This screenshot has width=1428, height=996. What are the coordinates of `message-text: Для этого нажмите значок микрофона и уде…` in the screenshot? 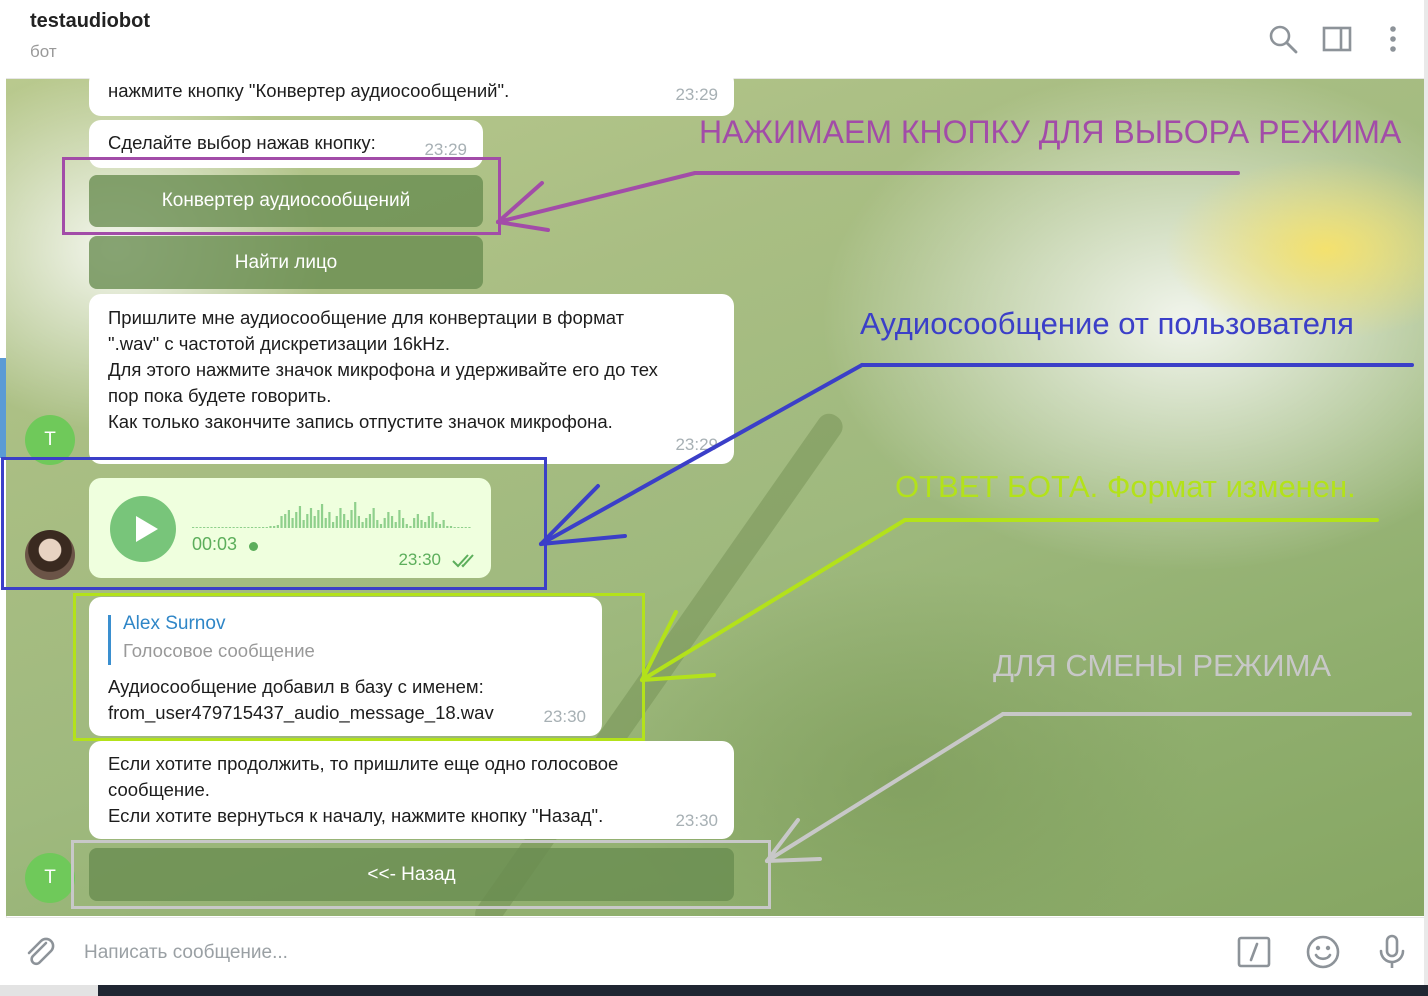 It's located at (383, 369).